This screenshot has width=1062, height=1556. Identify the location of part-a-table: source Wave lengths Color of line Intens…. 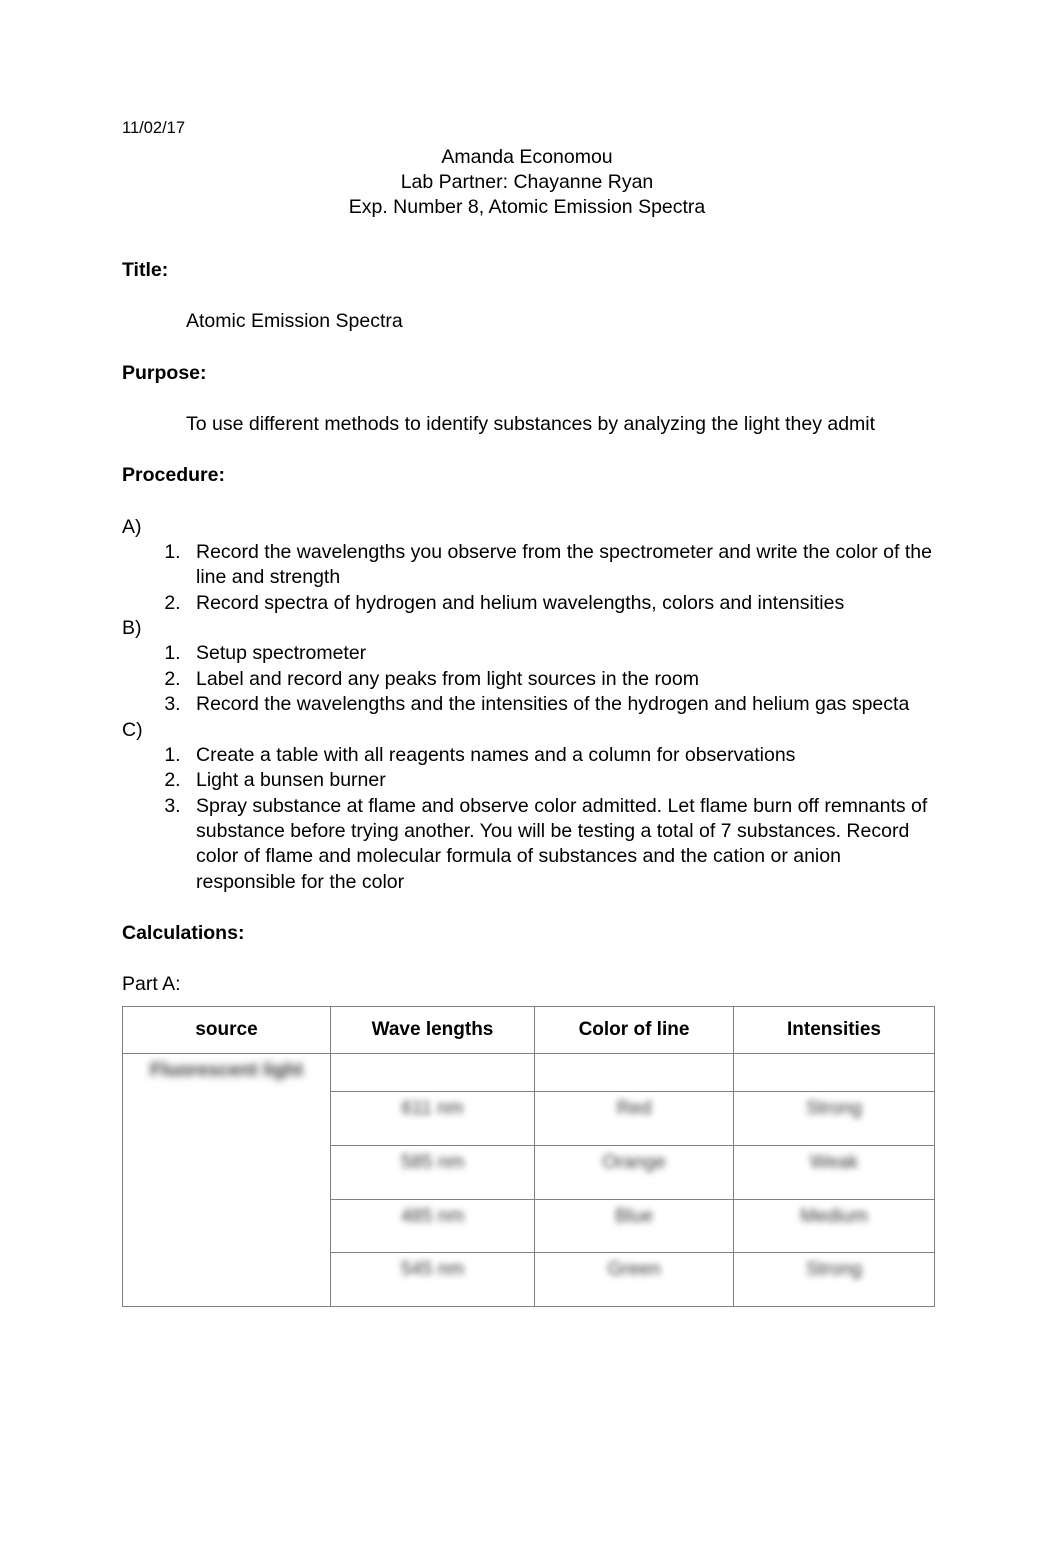
(528, 1156).